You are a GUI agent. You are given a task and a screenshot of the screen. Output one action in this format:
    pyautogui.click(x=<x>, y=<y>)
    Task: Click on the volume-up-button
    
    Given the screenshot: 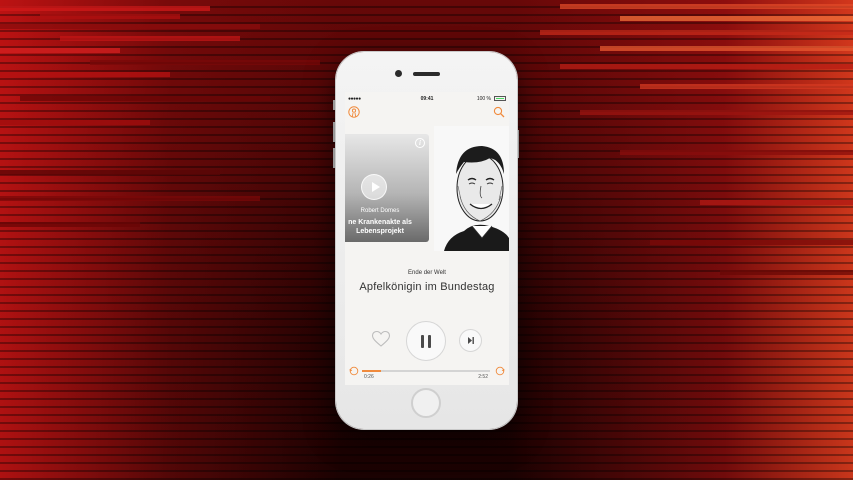 What is the action you would take?
    pyautogui.click(x=334, y=132)
    